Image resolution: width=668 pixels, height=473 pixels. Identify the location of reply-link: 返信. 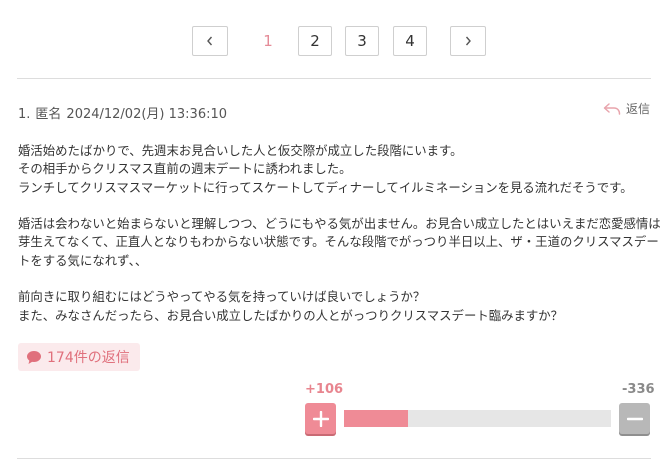
(626, 108).